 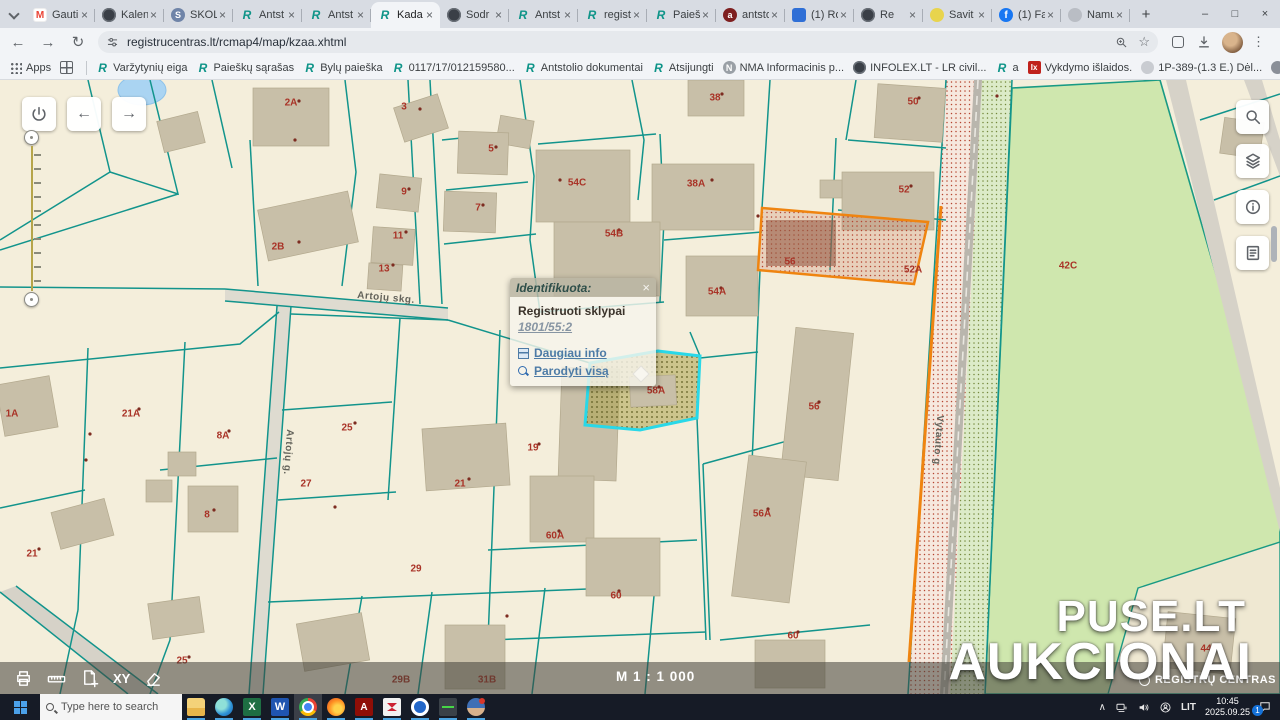 I want to click on taskbar-app-acrobat, so click(x=364, y=707).